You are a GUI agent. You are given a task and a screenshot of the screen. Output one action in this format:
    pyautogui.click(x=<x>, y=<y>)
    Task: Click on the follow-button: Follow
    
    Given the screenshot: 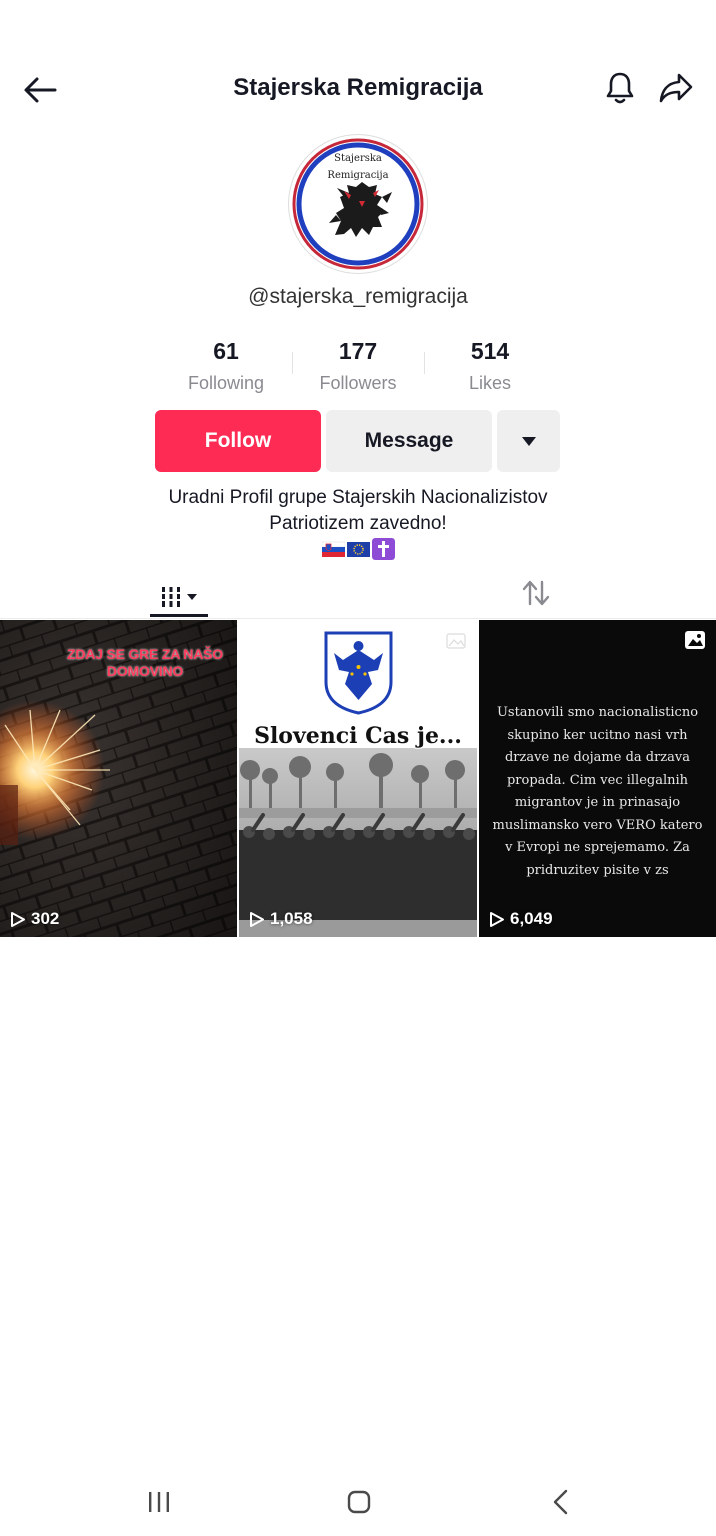 What is the action you would take?
    pyautogui.click(x=238, y=441)
    